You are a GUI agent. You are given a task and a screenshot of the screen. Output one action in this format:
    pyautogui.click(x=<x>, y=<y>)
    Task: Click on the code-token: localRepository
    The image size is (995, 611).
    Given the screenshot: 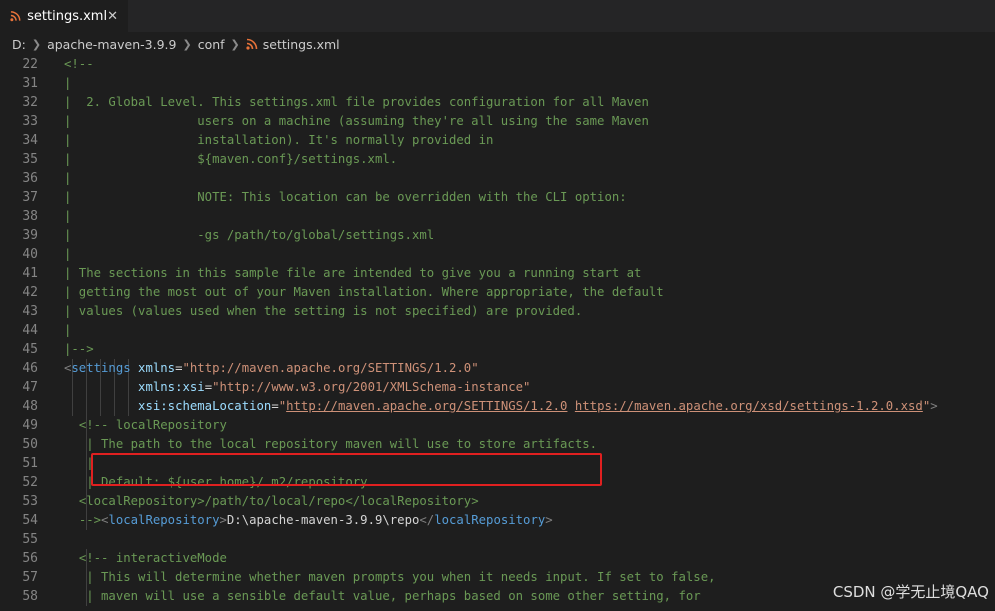 What is the action you would take?
    pyautogui.click(x=164, y=520)
    